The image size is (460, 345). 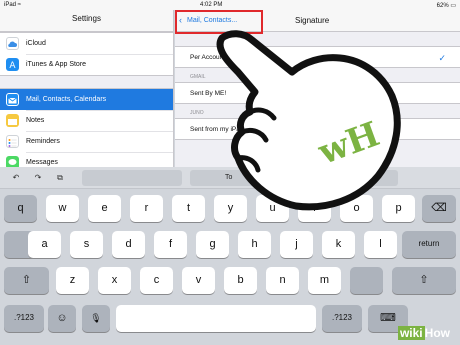 I want to click on sidebar-item-mail: Mail, Contacts, Calendars, so click(x=86, y=99).